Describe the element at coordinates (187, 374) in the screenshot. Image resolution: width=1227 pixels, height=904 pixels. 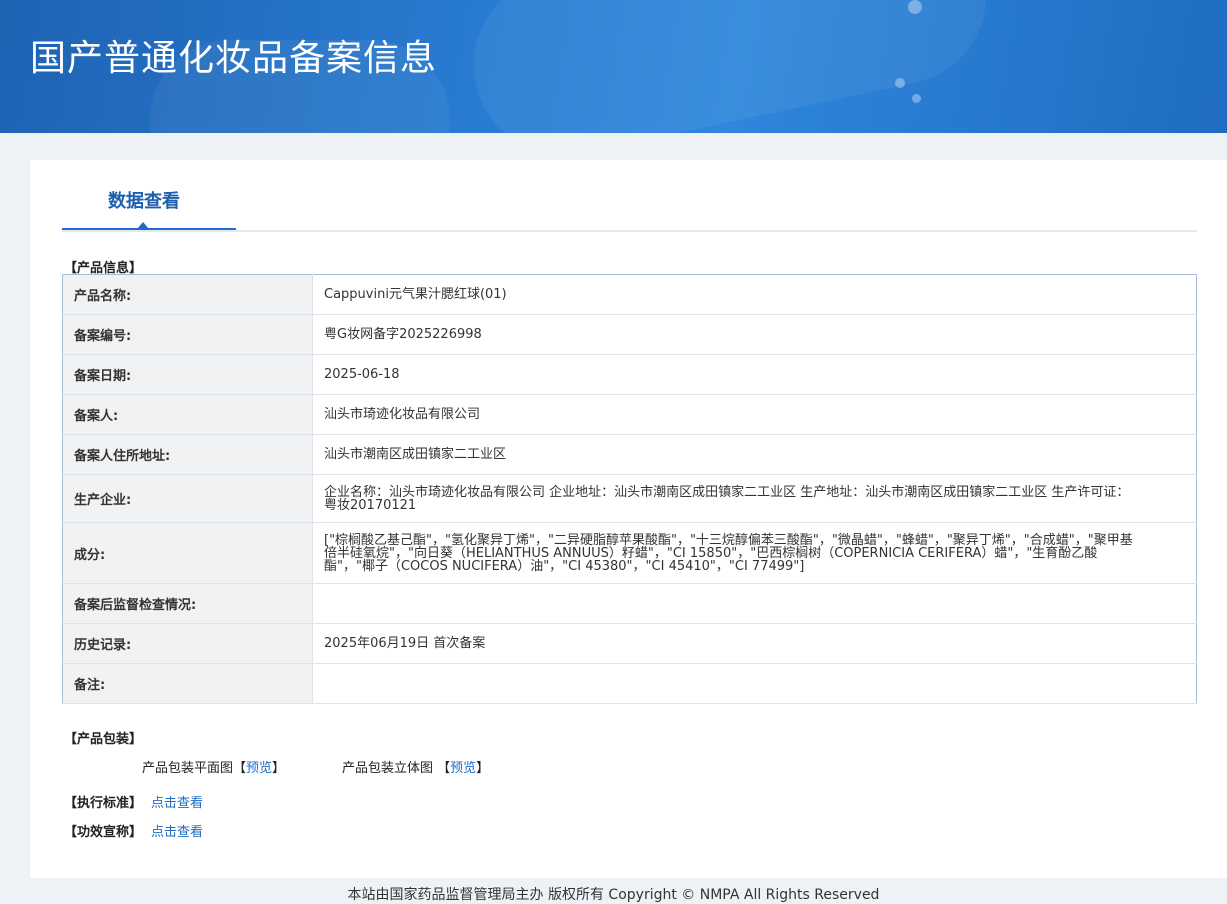
I see `row-label: 备案日期:` at that location.